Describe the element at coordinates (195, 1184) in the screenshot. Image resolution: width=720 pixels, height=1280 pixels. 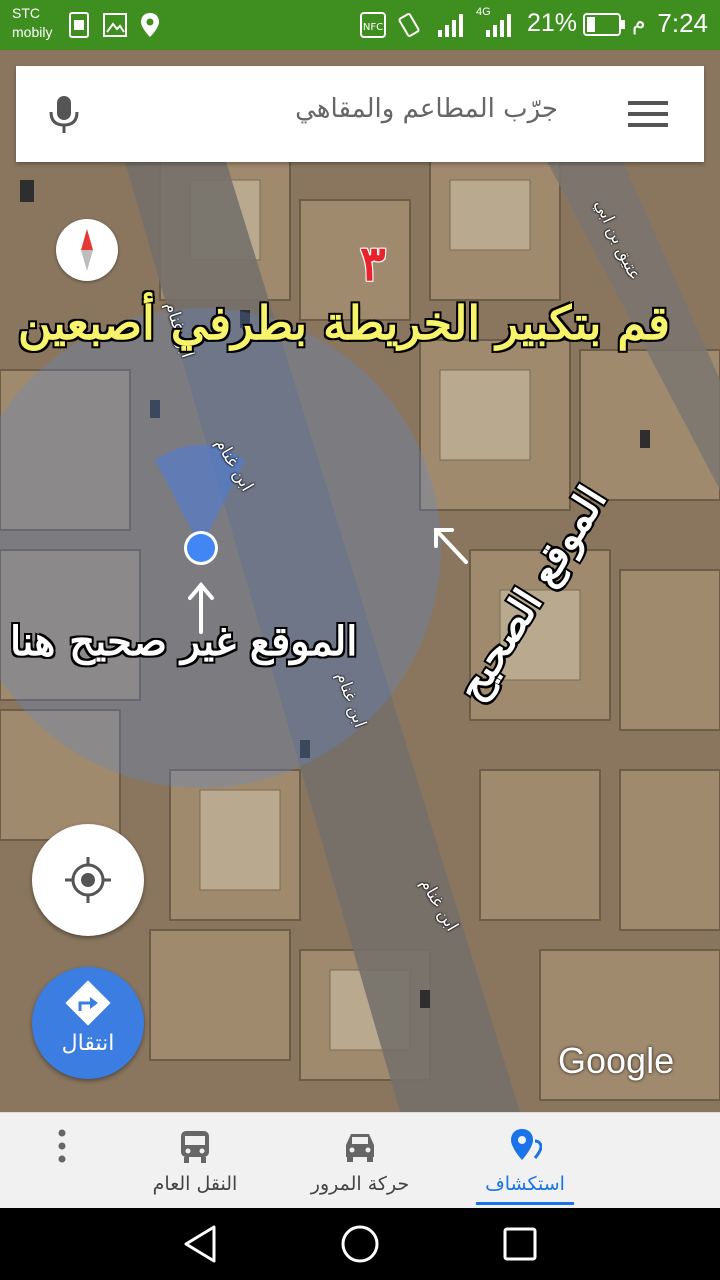
I see `tab-transit-label: النقل العام` at that location.